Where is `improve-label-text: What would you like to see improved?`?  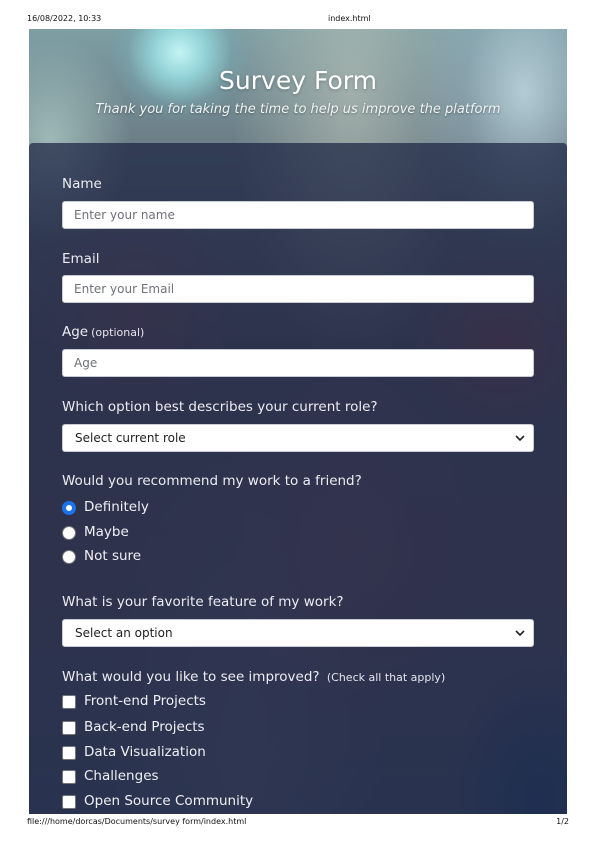
improve-label-text: What would you like to see improved? is located at coordinates (191, 677).